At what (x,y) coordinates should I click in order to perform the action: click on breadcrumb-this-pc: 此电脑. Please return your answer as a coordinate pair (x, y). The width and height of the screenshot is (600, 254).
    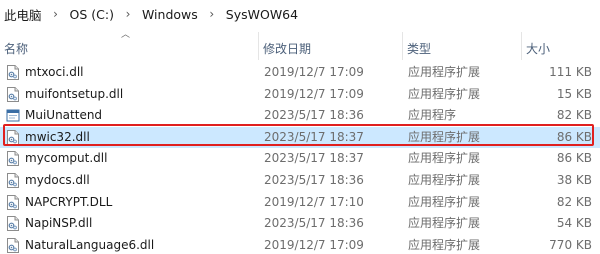
    Looking at the image, I should click on (23, 14).